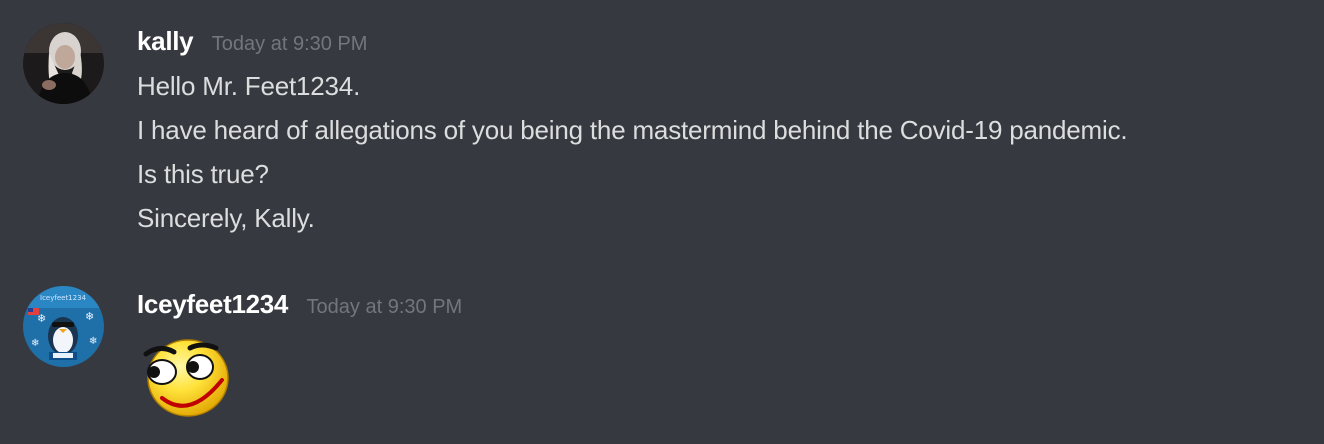 Image resolution: width=1324 pixels, height=444 pixels. What do you see at coordinates (226, 218) in the screenshot?
I see `message-line: Sincerely, Kally.` at bounding box center [226, 218].